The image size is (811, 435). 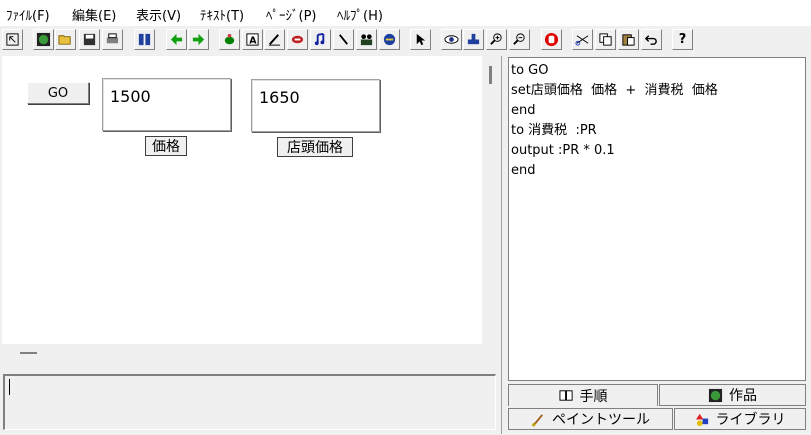 What do you see at coordinates (405, 40) in the screenshot?
I see `toolbar: A ?` at bounding box center [405, 40].